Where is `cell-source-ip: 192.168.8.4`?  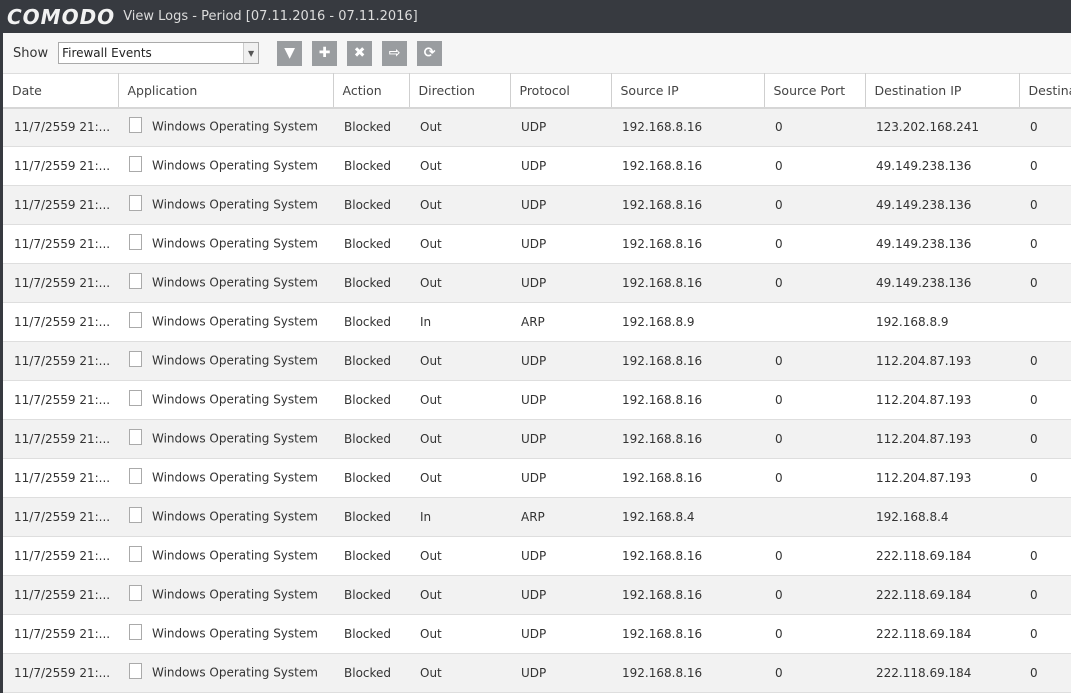
cell-source-ip: 192.168.8.4 is located at coordinates (687, 517).